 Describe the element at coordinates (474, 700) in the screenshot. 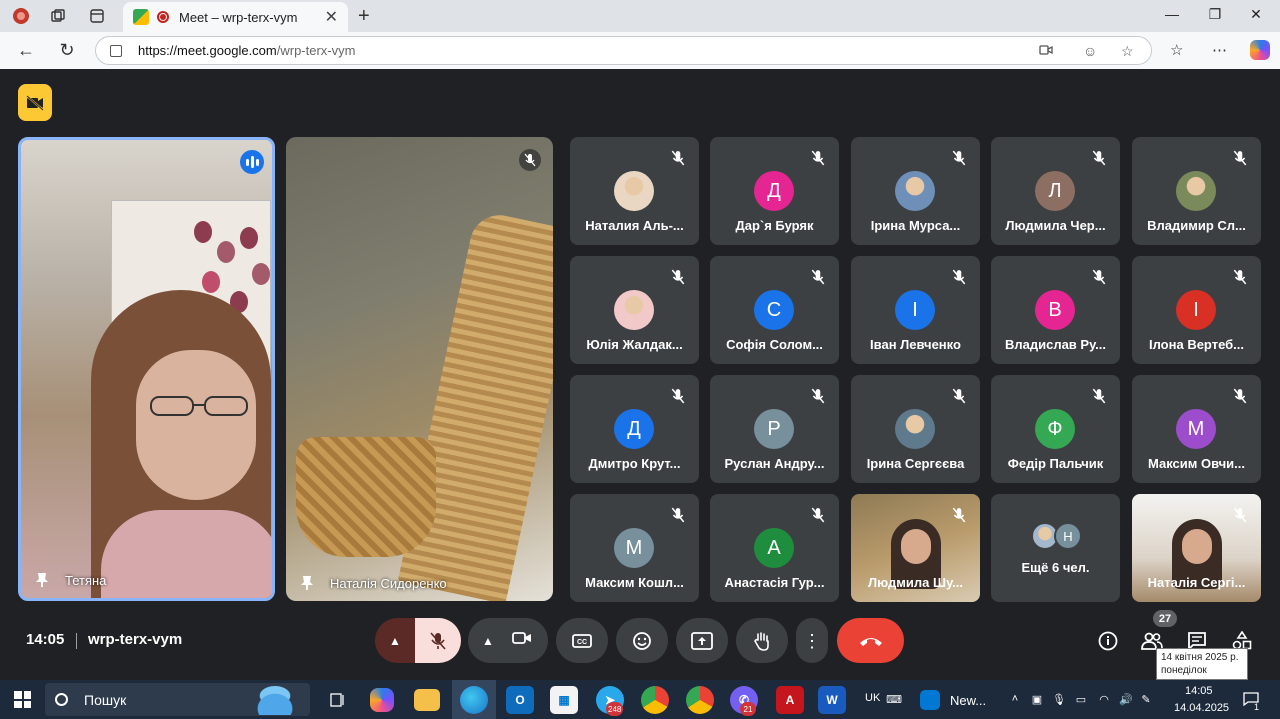

I see `edge-icon` at that location.